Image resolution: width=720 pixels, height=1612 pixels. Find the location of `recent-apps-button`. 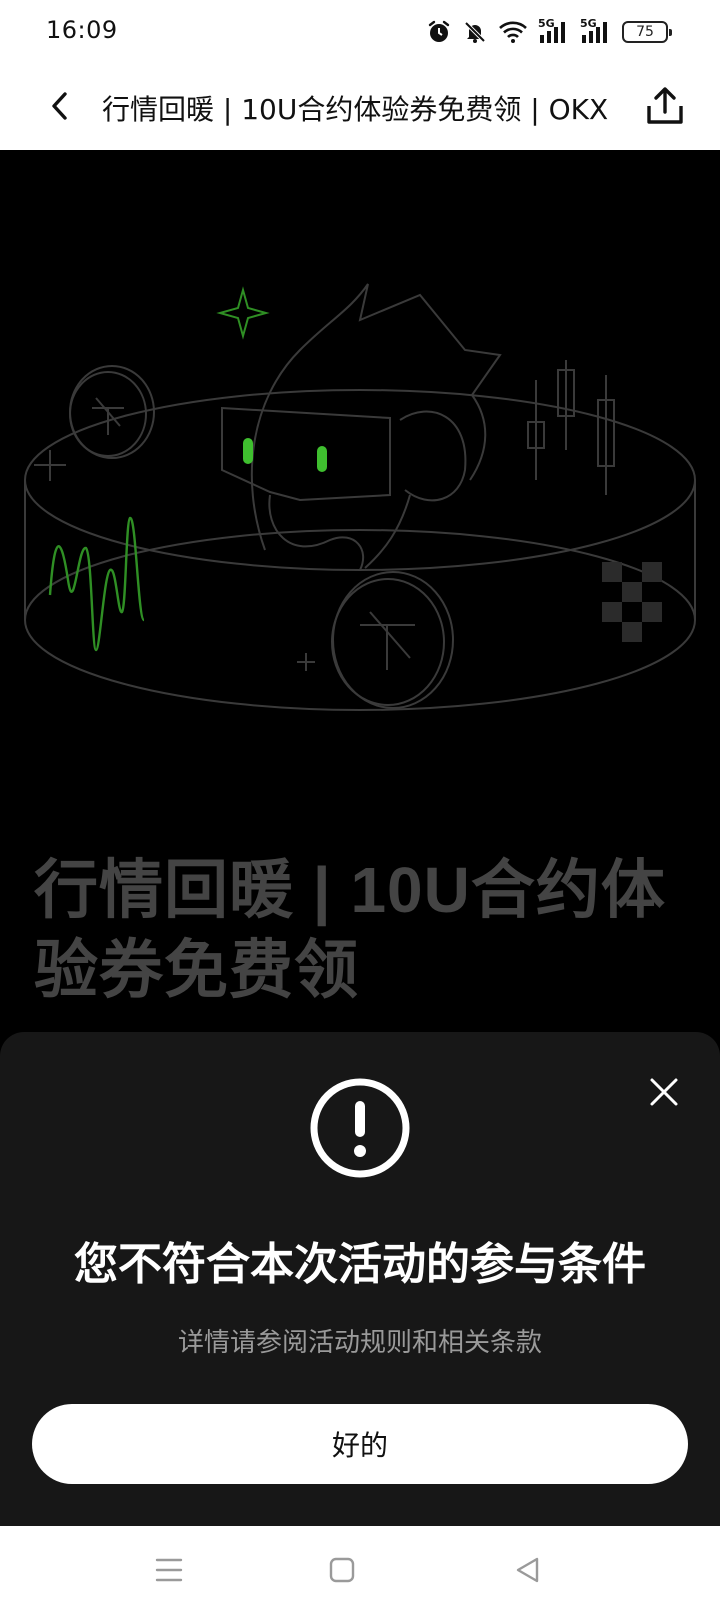

recent-apps-button is located at coordinates (169, 1570).